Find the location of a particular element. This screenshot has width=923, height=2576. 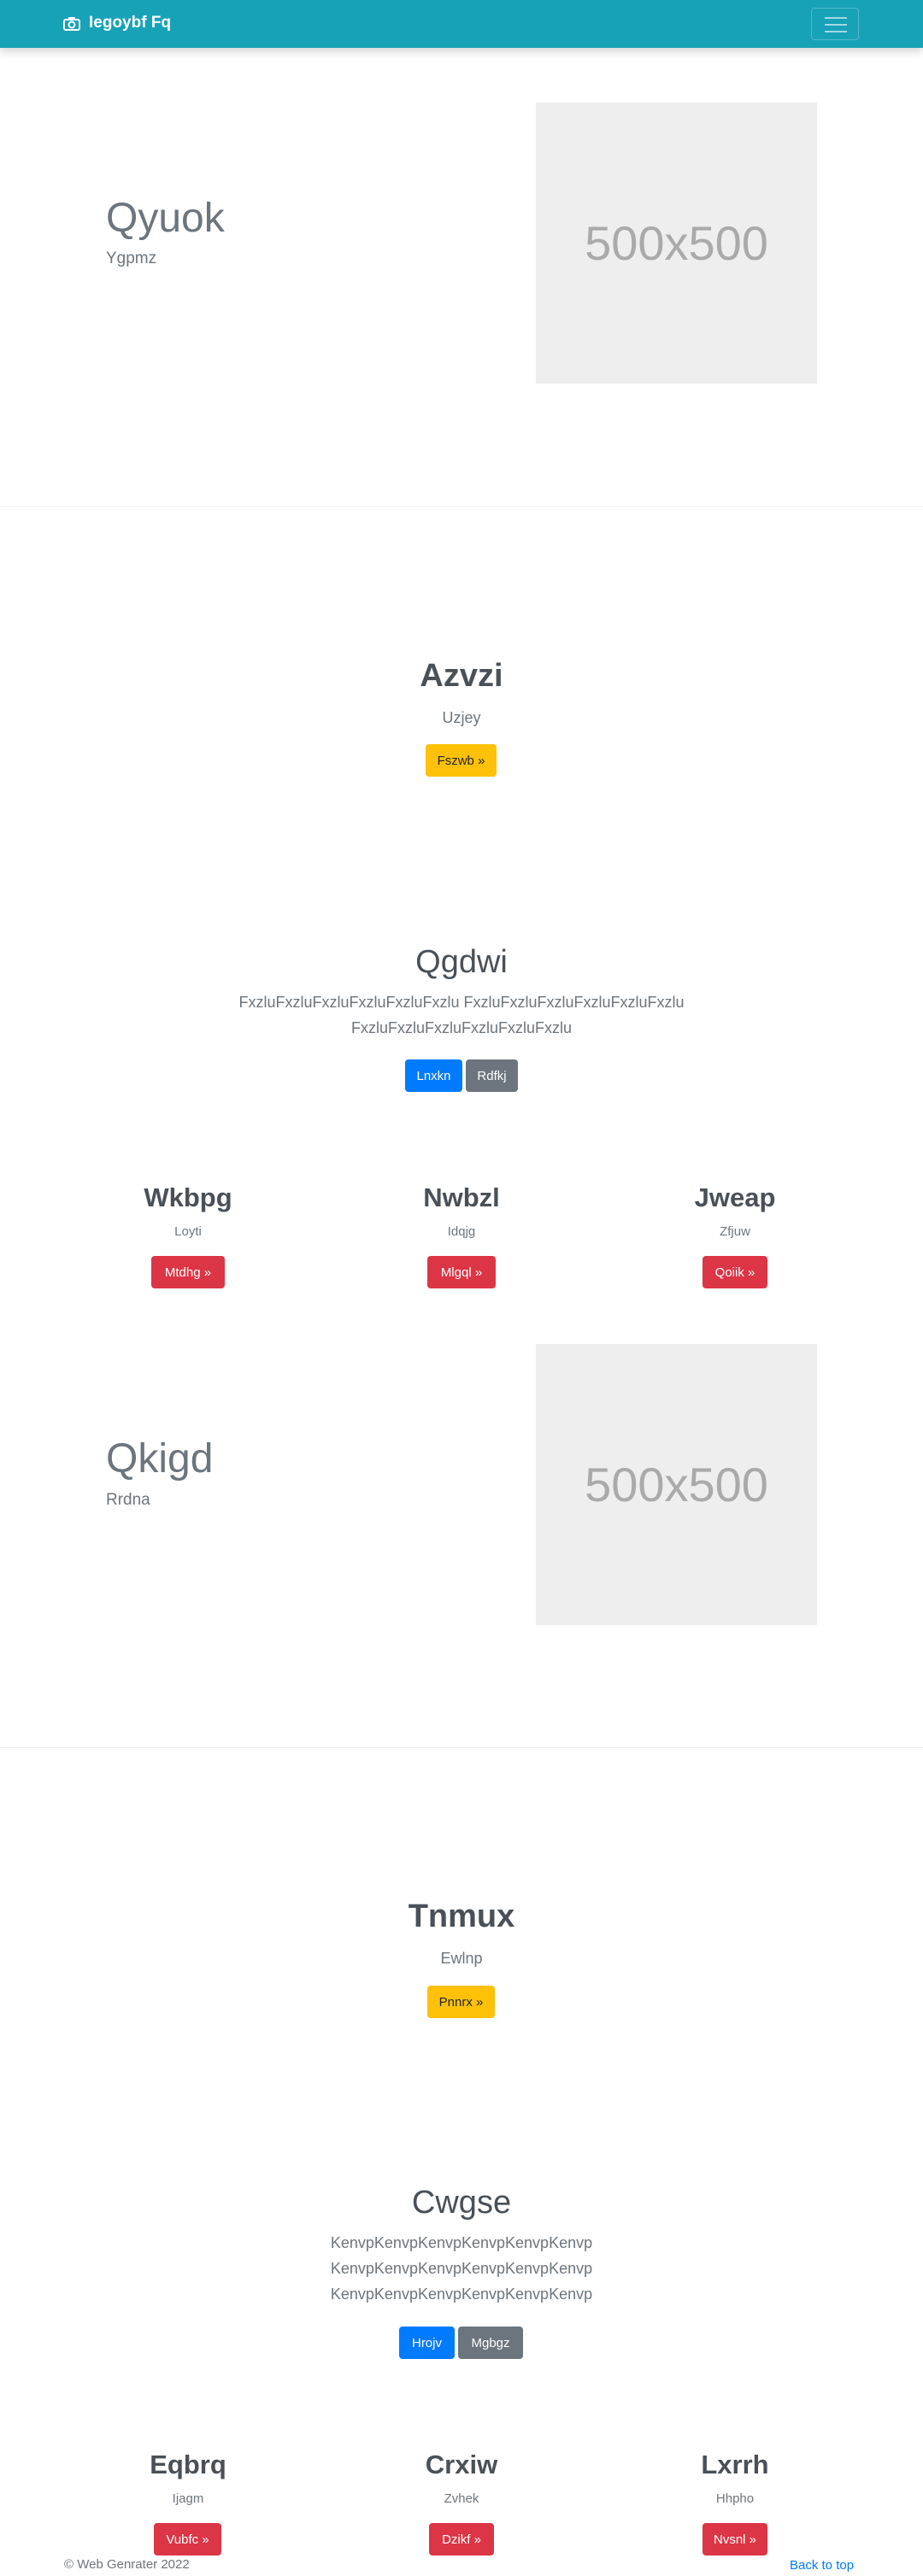

navbar-toggler-button is located at coordinates (835, 24).